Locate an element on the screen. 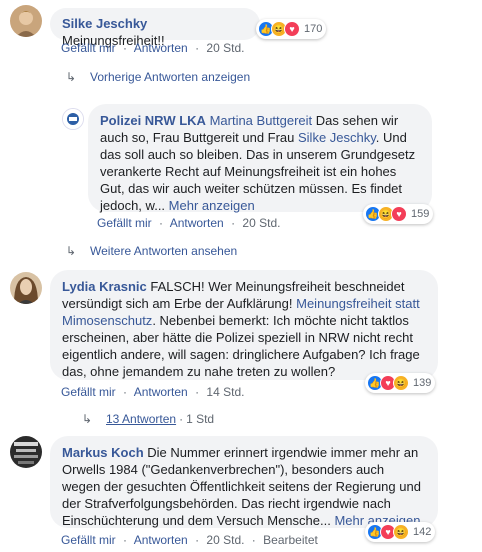 The height and width of the screenshot is (552, 482). mention-link: Silke Jeschky is located at coordinates (337, 137).